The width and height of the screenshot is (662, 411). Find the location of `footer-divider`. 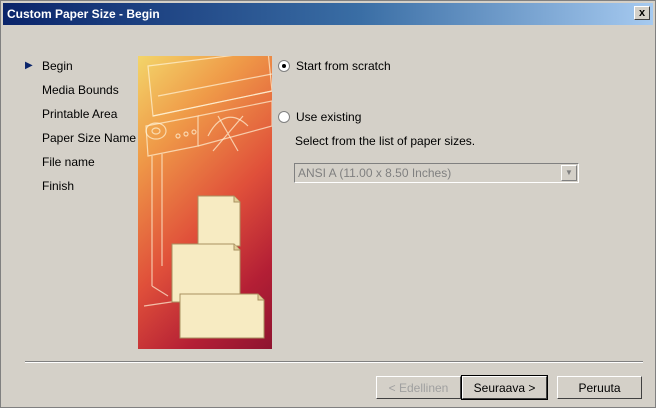

footer-divider is located at coordinates (334, 362).